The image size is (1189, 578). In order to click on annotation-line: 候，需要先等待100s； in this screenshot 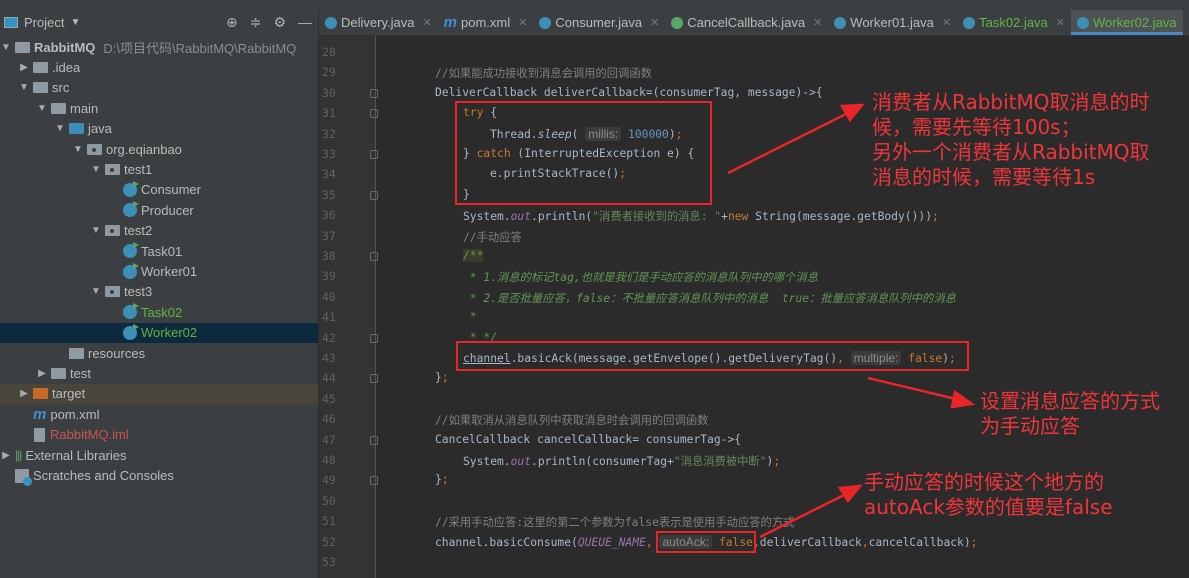, I will do `click(976, 127)`.